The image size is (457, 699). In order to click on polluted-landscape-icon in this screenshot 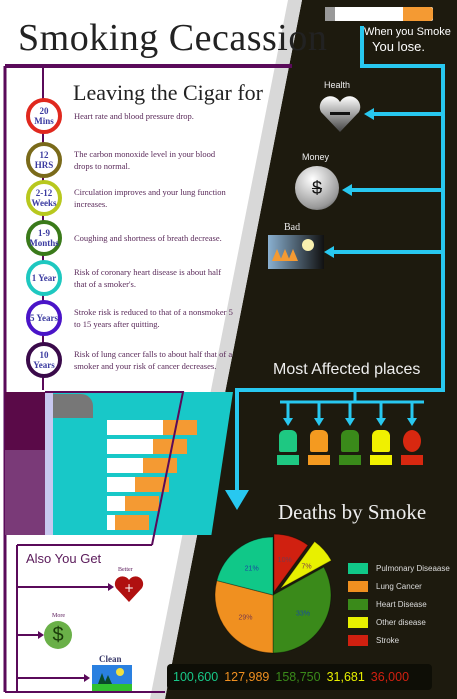, I will do `click(296, 252)`.